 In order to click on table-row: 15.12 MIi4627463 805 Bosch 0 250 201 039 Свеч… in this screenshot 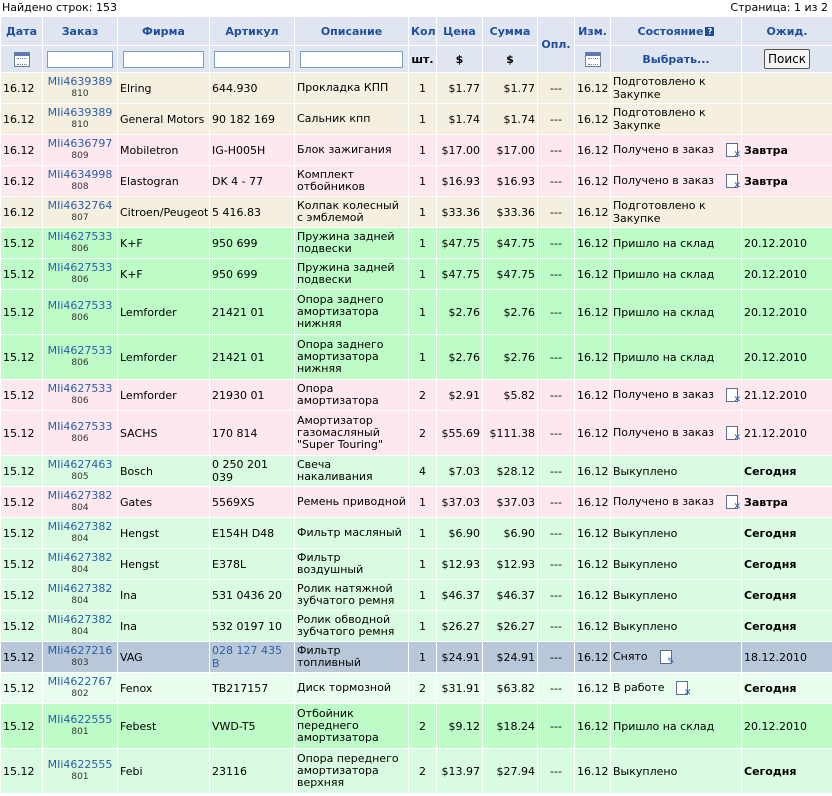, I will do `click(416, 471)`.